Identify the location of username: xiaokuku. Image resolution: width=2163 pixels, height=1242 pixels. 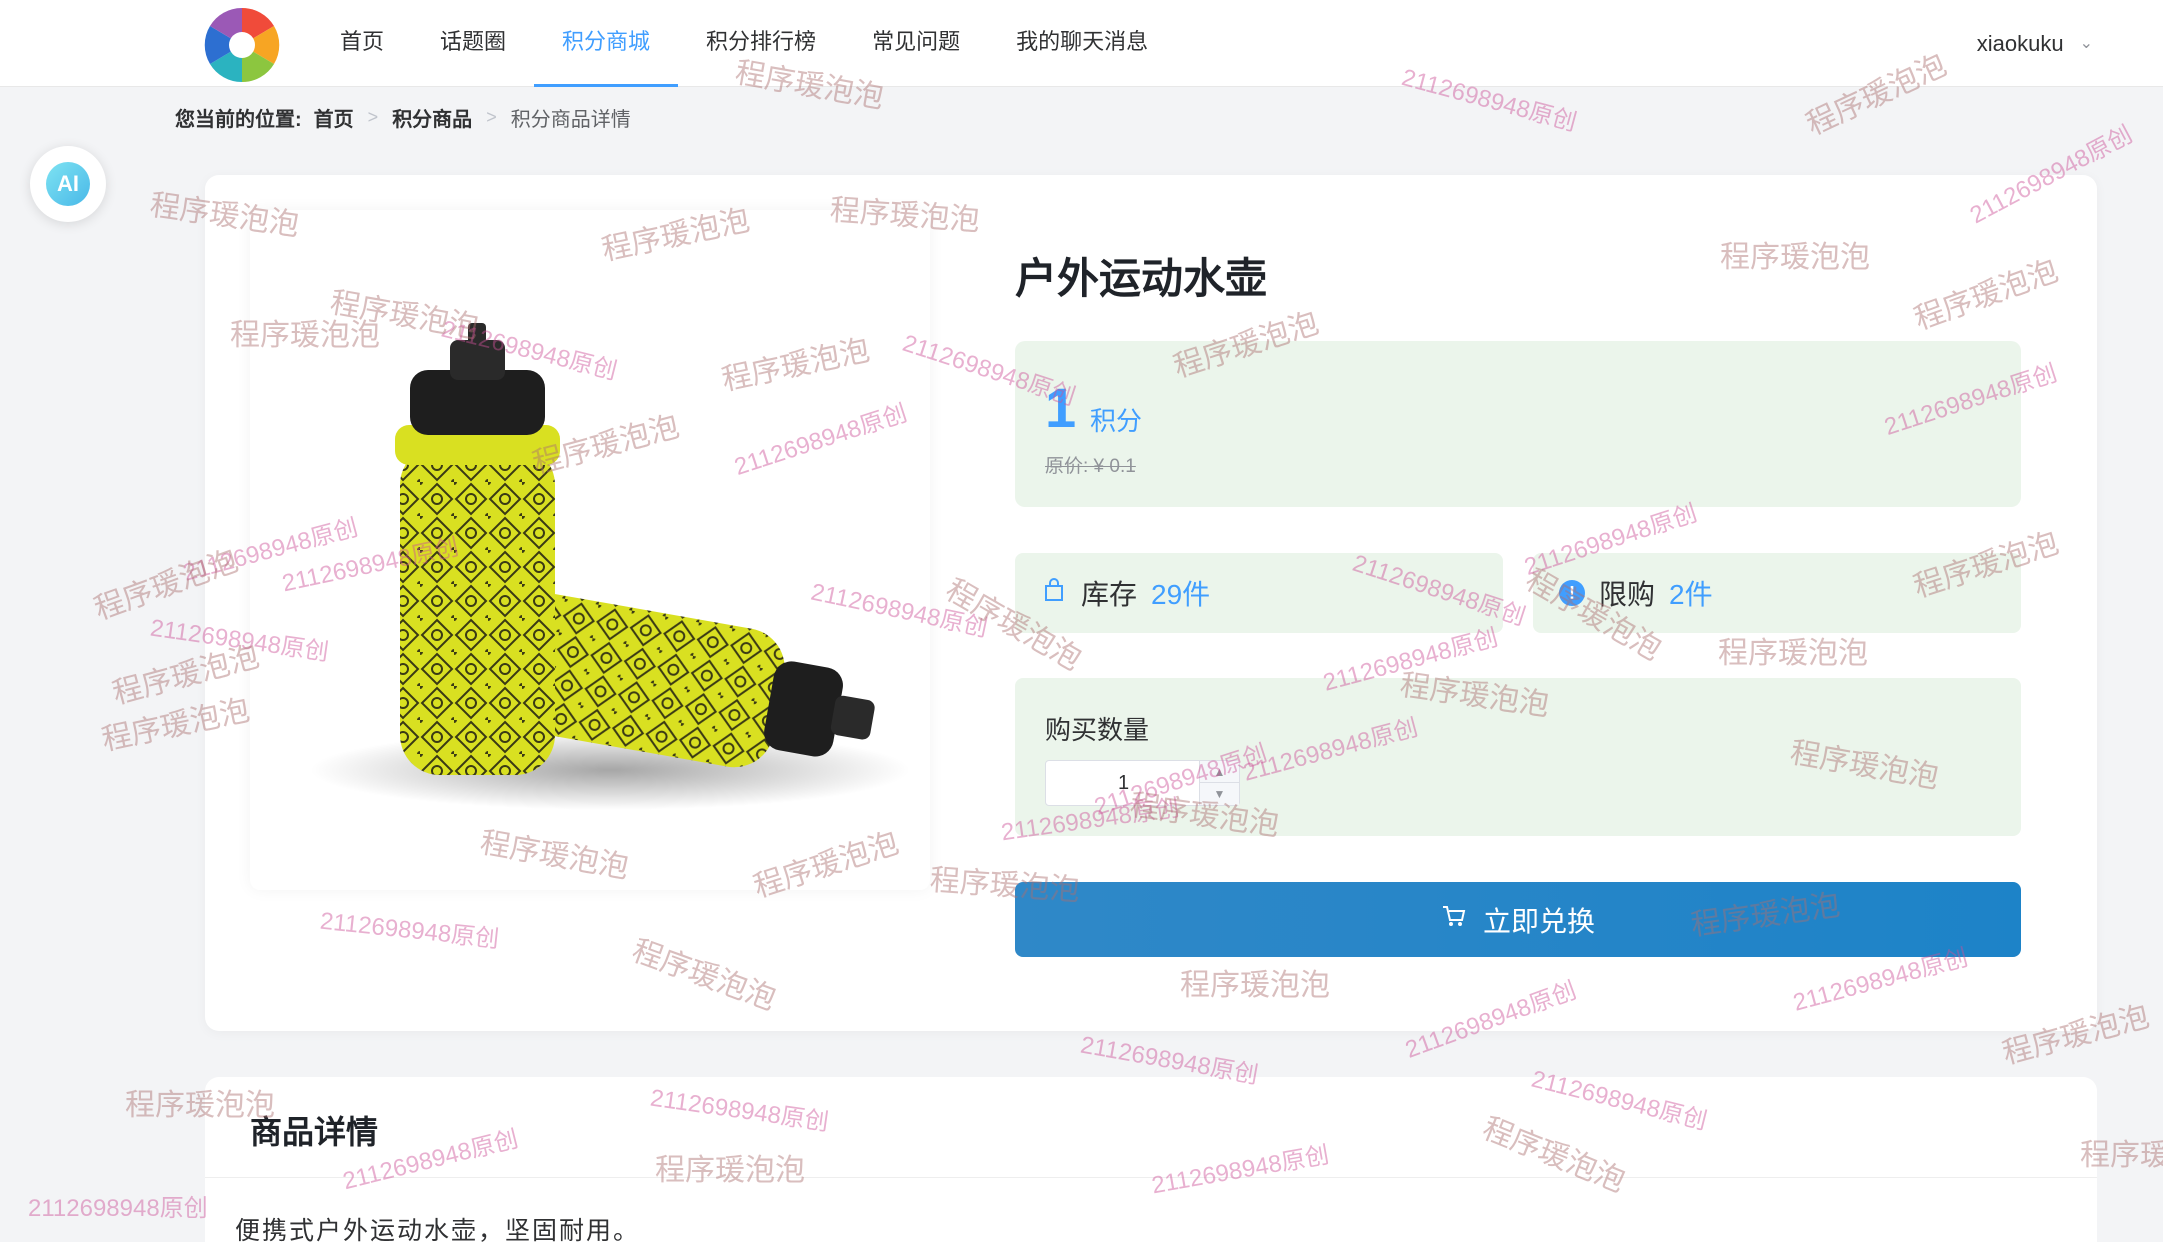
(2020, 43).